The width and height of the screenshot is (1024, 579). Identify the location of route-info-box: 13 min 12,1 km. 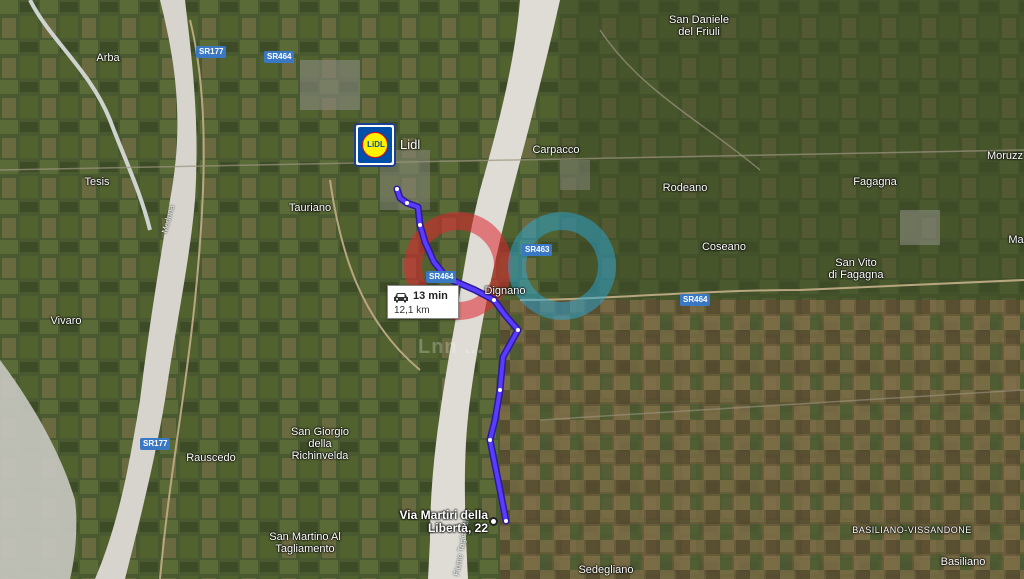
(423, 302).